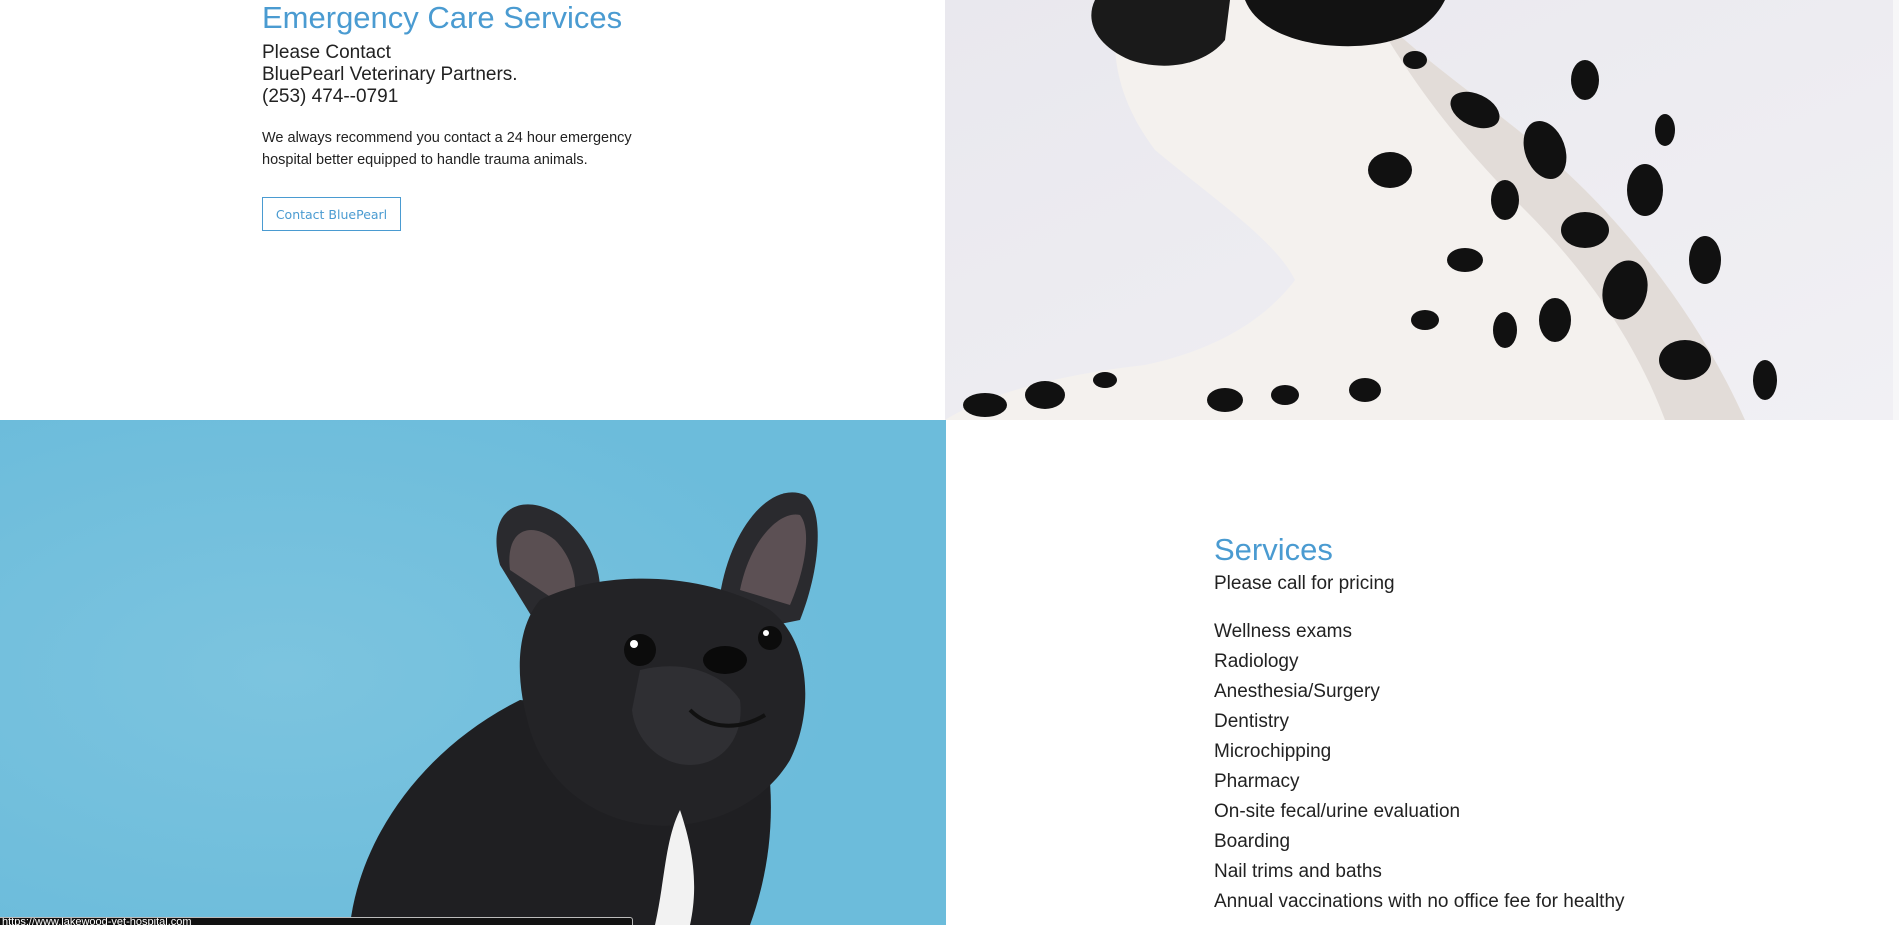 The height and width of the screenshot is (925, 1899). I want to click on contact-line: BluePearl Veterinary Partners., so click(390, 74).